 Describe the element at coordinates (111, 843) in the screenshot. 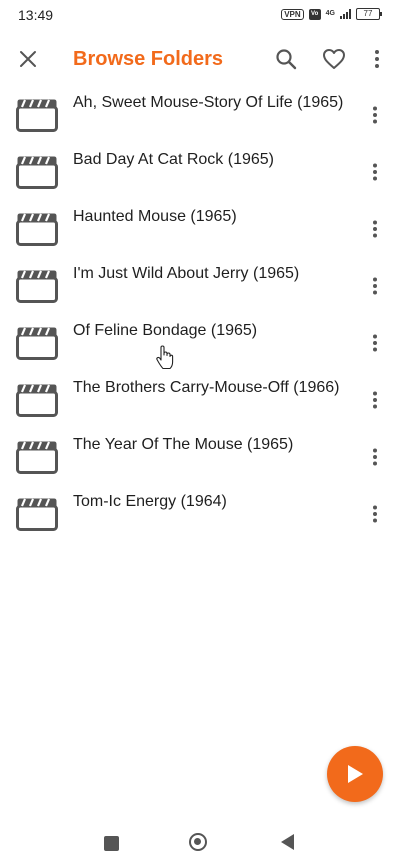

I see `recents-button` at that location.